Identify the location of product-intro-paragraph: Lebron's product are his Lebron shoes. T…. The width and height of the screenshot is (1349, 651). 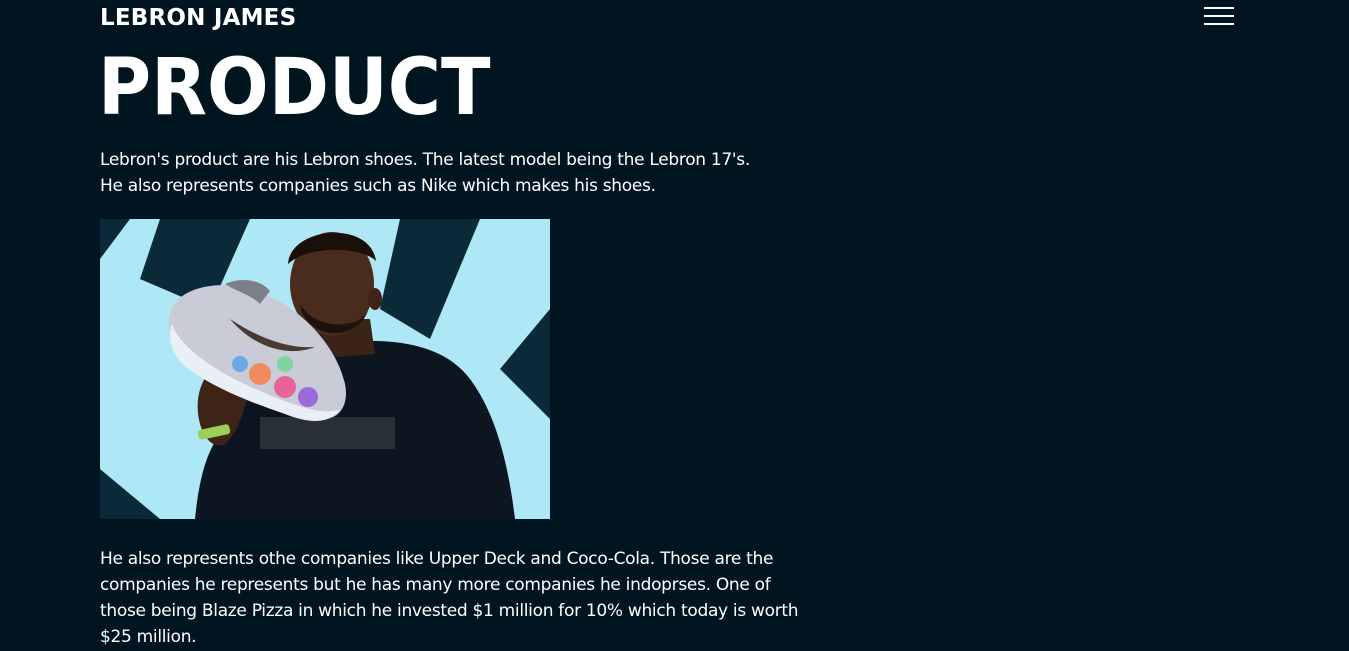
(450, 173).